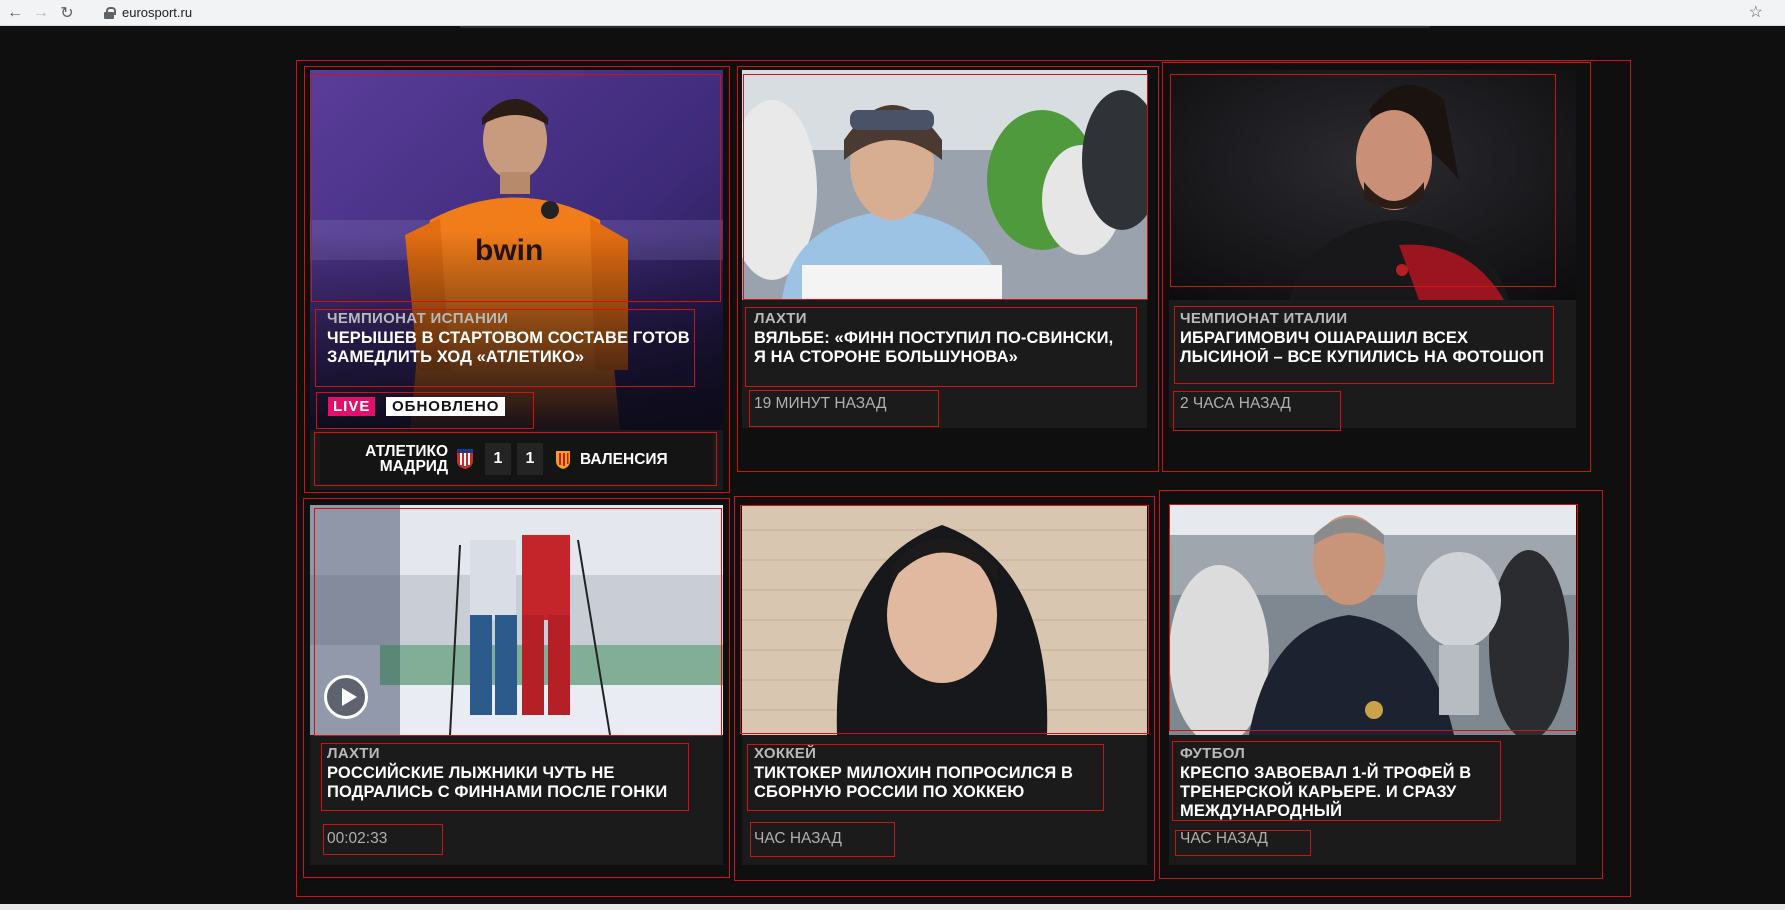 The image size is (1785, 910). What do you see at coordinates (933, 338) in the screenshot?
I see `article-title-line: ВЯЛЬБЕ: «ФИНН ПОСТУПИЛ ПО-СВИНСКИ,` at bounding box center [933, 338].